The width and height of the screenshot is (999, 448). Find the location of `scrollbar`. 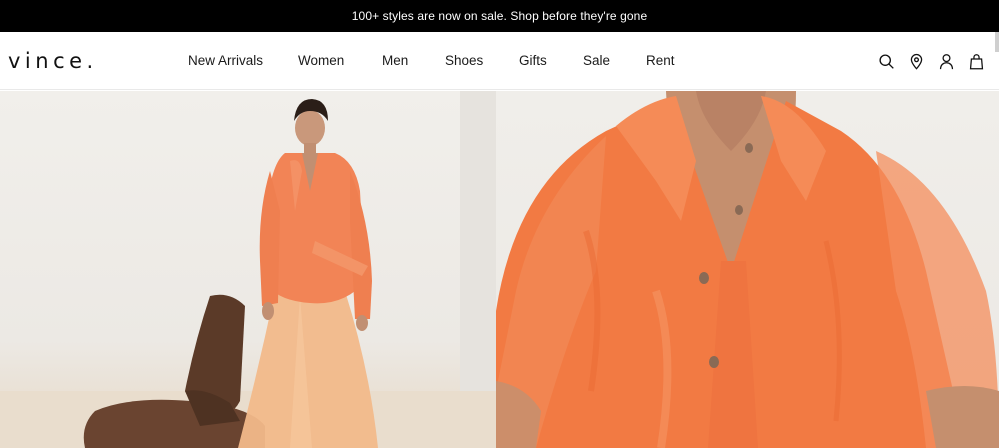

scrollbar is located at coordinates (997, 42).